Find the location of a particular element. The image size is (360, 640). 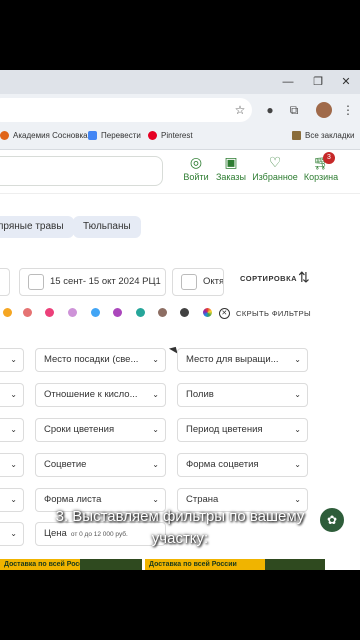

filter-bloom-period: Период цветения ⌄ is located at coordinates (242, 430).